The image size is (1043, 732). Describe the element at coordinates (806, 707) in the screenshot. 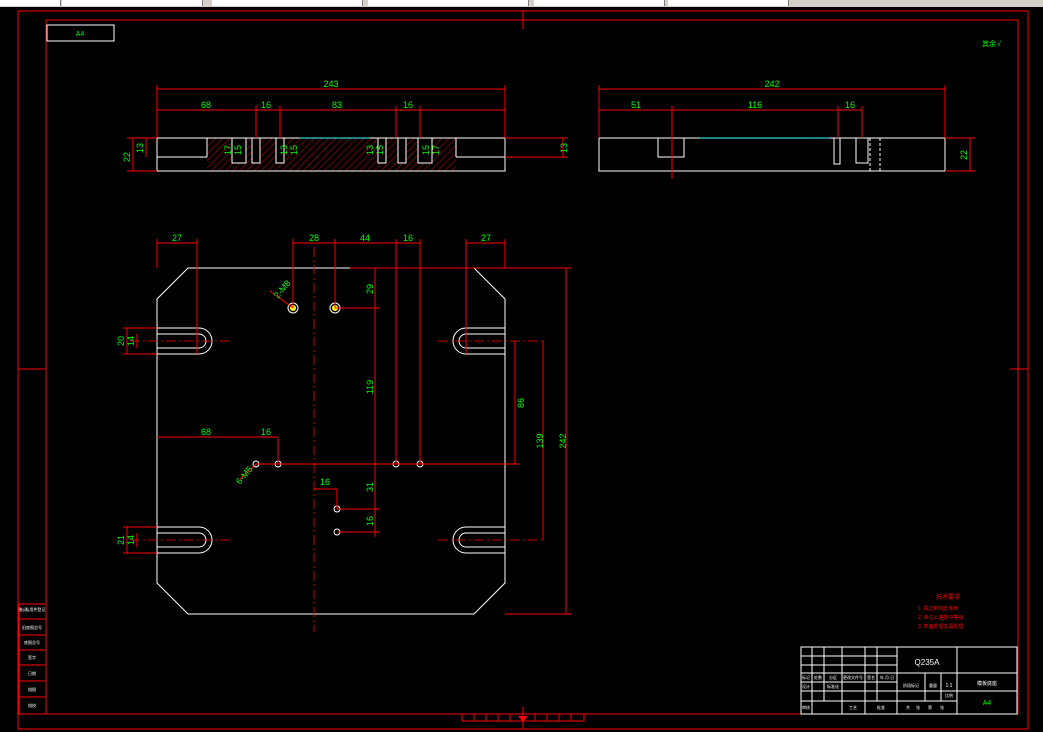

I see `title-cell: 审核` at that location.